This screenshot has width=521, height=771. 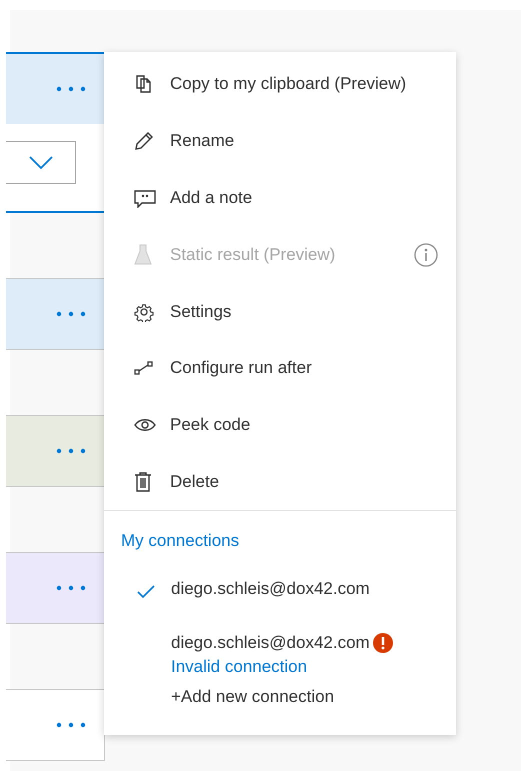 What do you see at coordinates (56, 132) in the screenshot?
I see `action-card` at bounding box center [56, 132].